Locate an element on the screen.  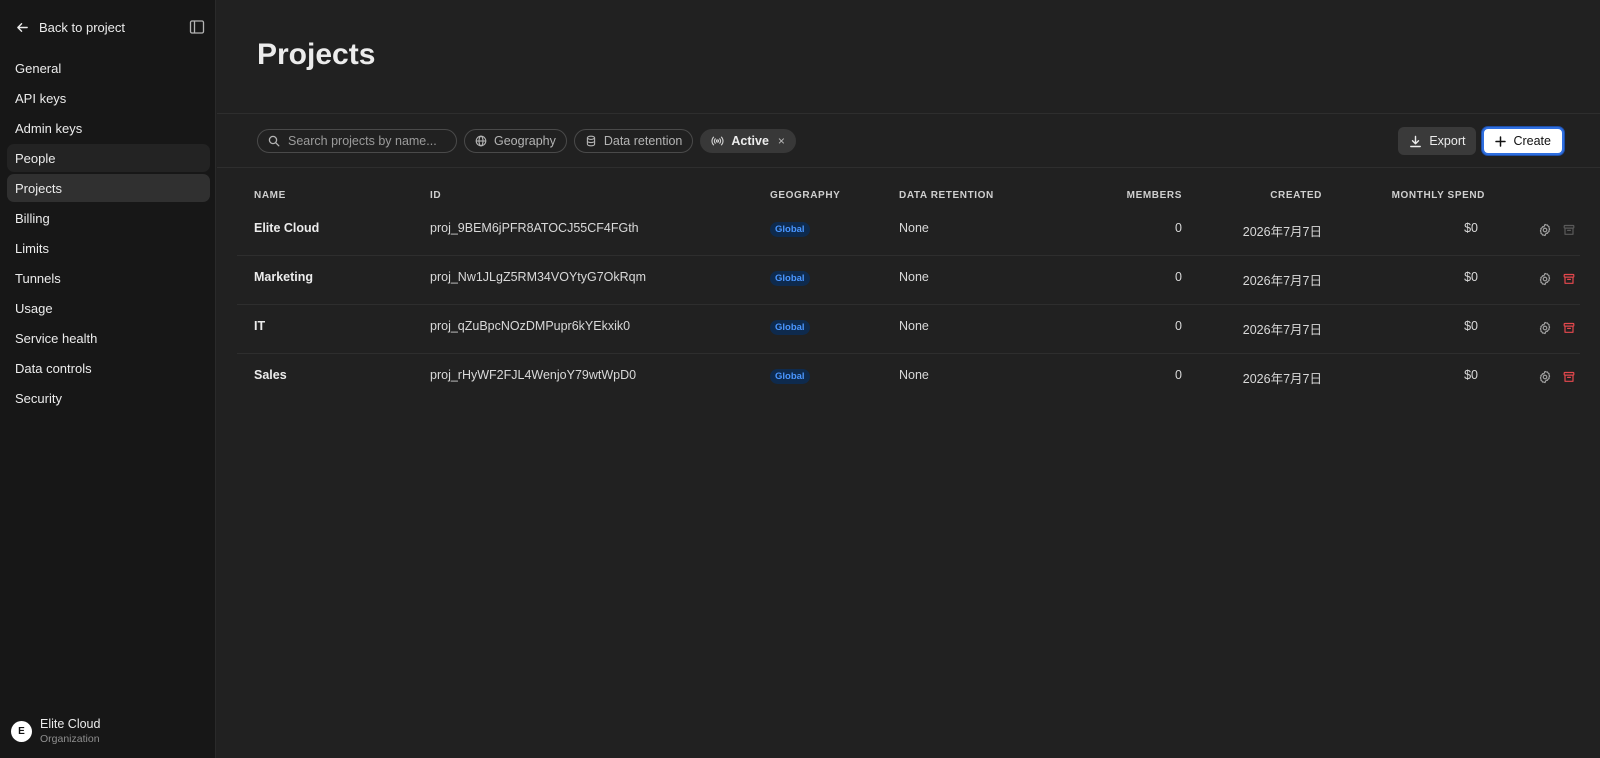
project-id: proj_qZuBpcNOzDMPupr6kYEkxik0 is located at coordinates (530, 326).